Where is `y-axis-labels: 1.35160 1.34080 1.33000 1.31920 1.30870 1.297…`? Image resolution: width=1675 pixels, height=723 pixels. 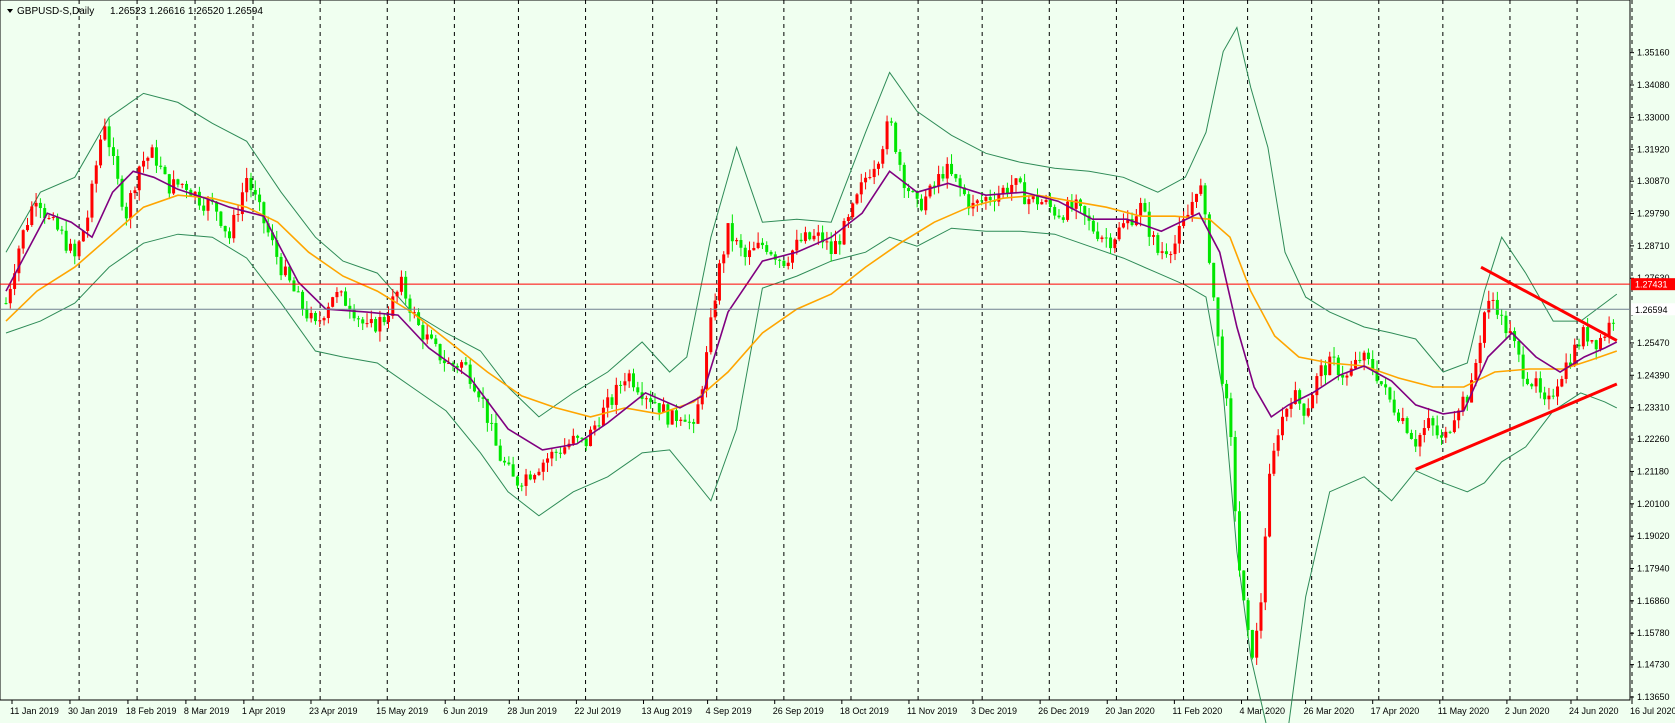
y-axis-labels: 1.35160 1.34080 1.33000 1.31920 1.30870 1.297… is located at coordinates (1652, 375).